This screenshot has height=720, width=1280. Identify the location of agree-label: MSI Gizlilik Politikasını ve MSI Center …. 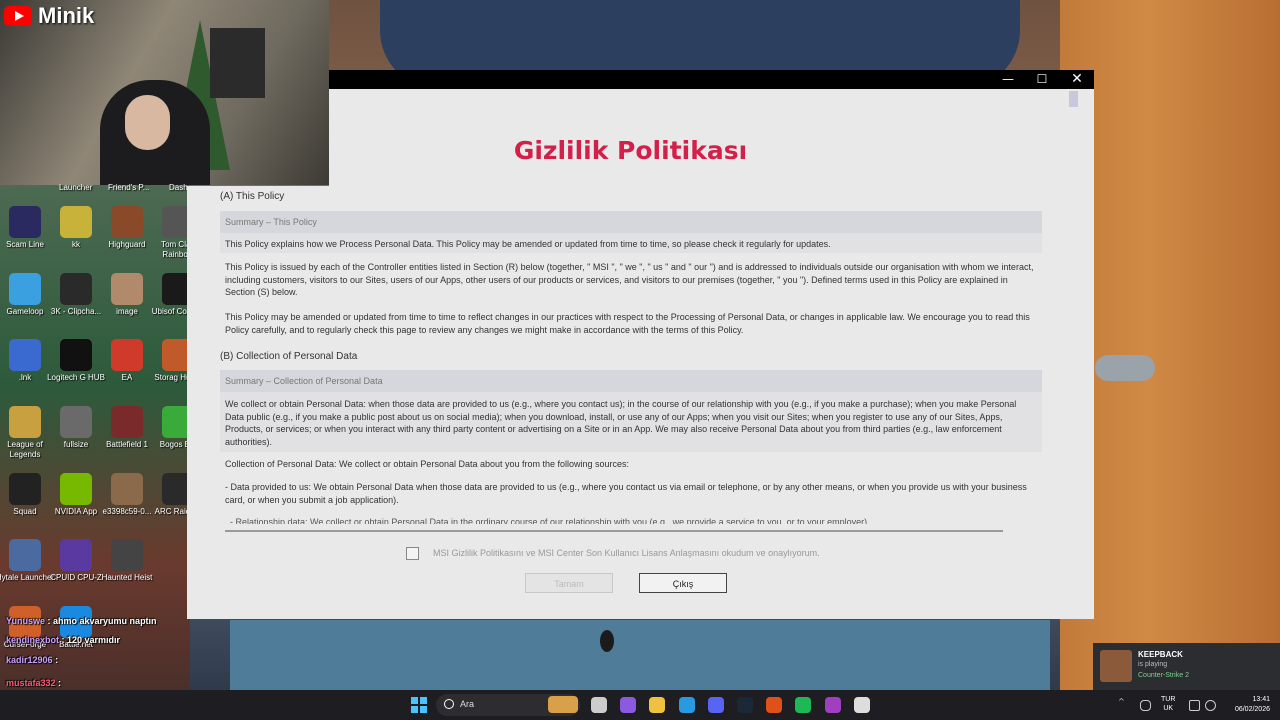
(626, 553).